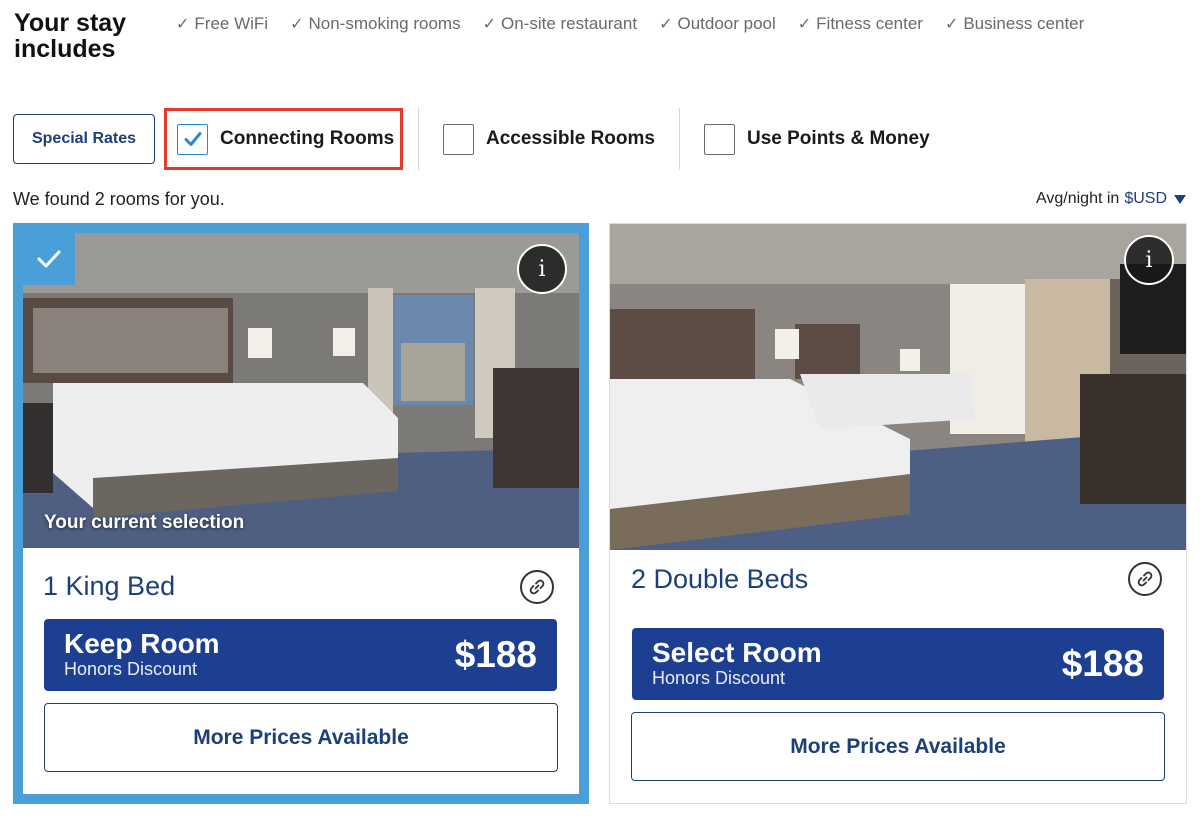 This screenshot has height=816, width=1200. I want to click on amenity-item: ✓ Fitness center, so click(860, 24).